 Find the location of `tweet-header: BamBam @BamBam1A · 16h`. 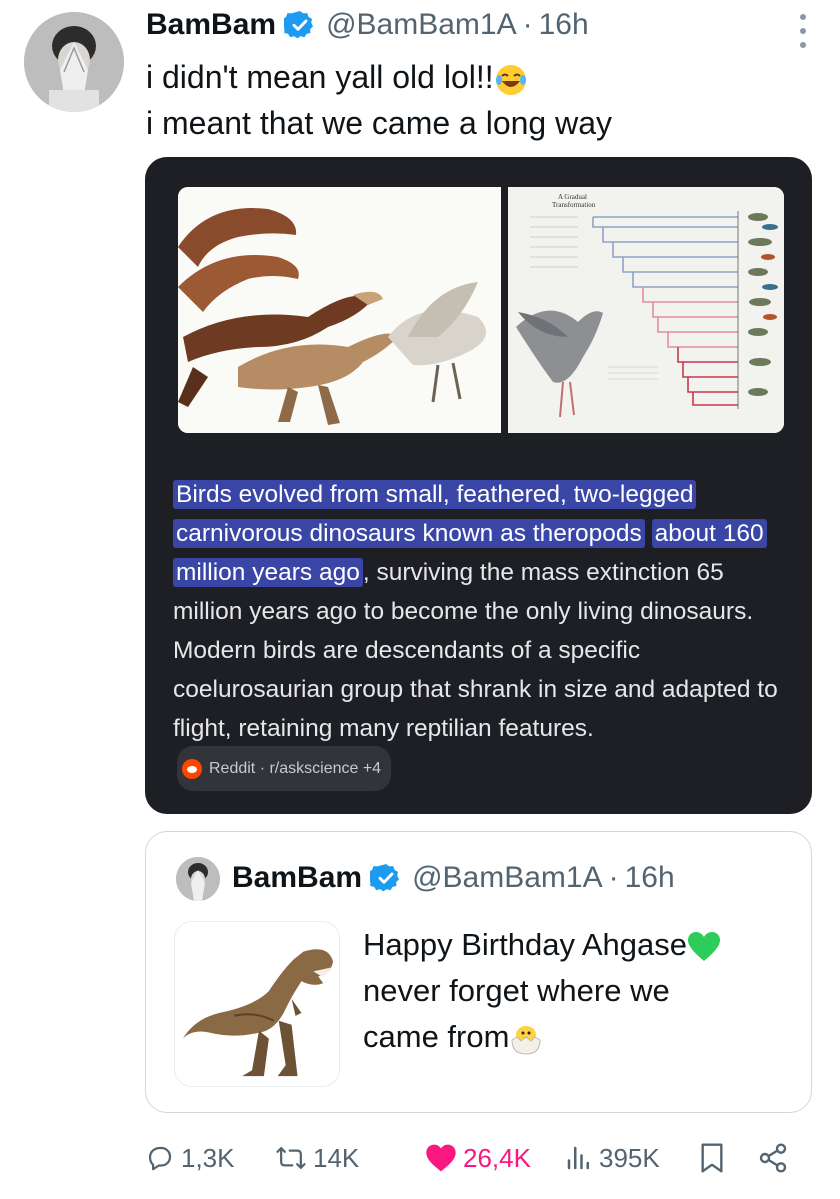

tweet-header: BamBam @BamBam1A · 16h is located at coordinates (367, 25).